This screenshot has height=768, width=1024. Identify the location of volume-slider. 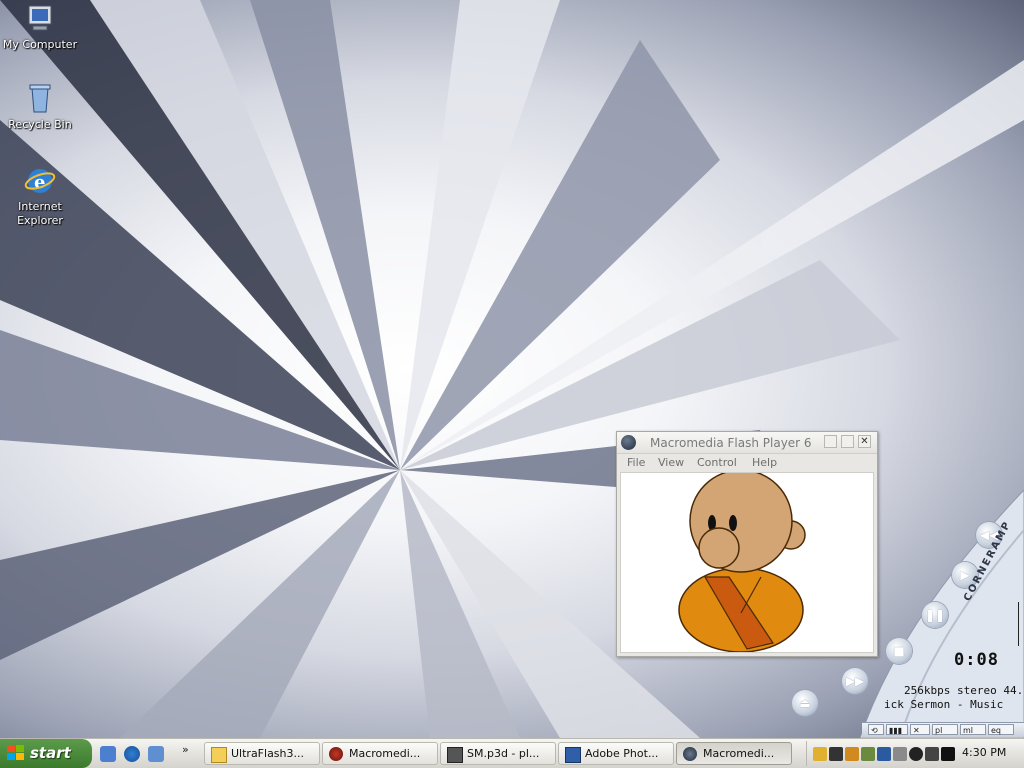
(1018, 624).